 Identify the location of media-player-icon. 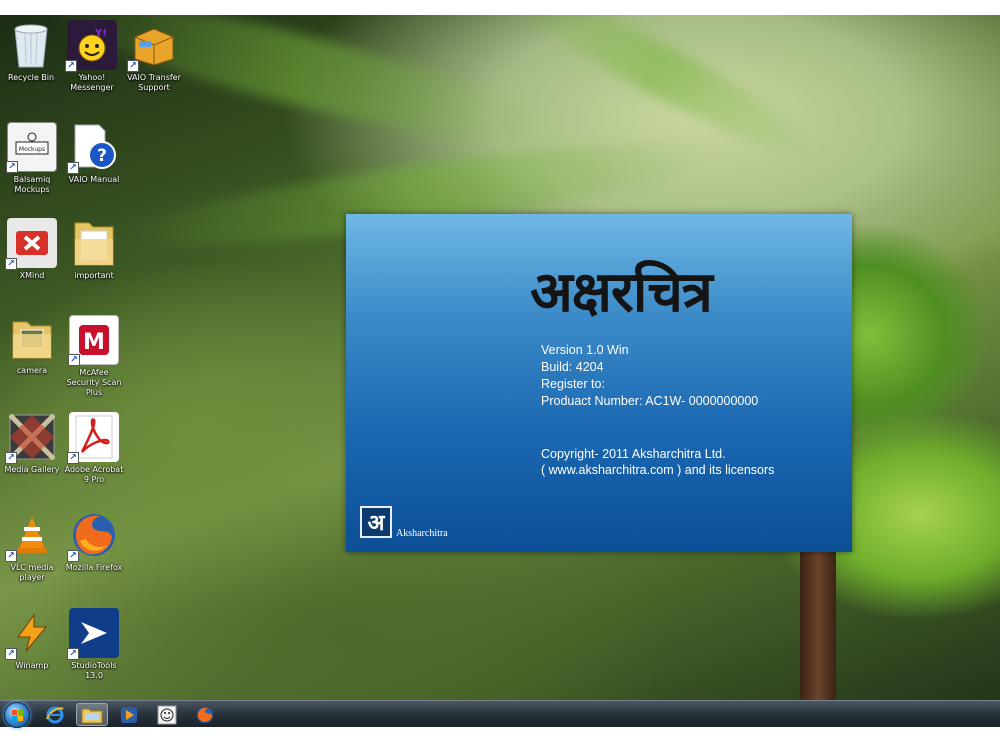
(129, 714).